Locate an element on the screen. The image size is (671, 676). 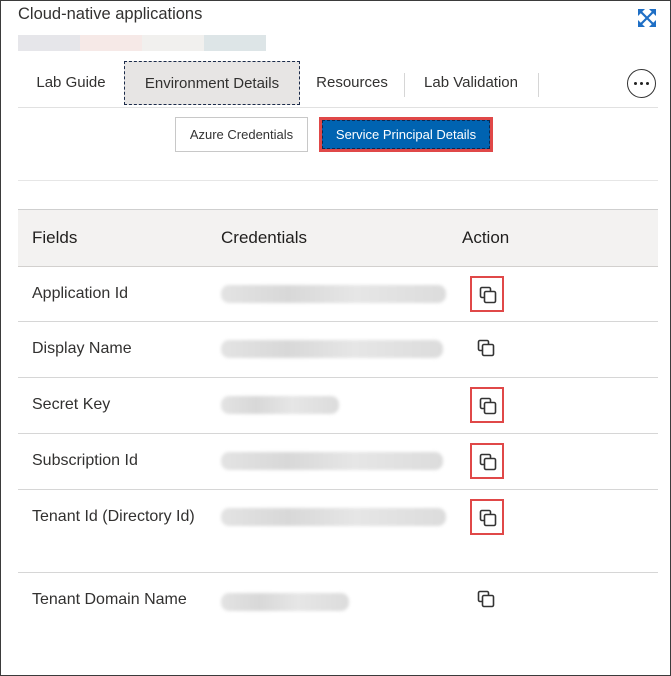
table-row: Display Name is located at coordinates (338, 350).